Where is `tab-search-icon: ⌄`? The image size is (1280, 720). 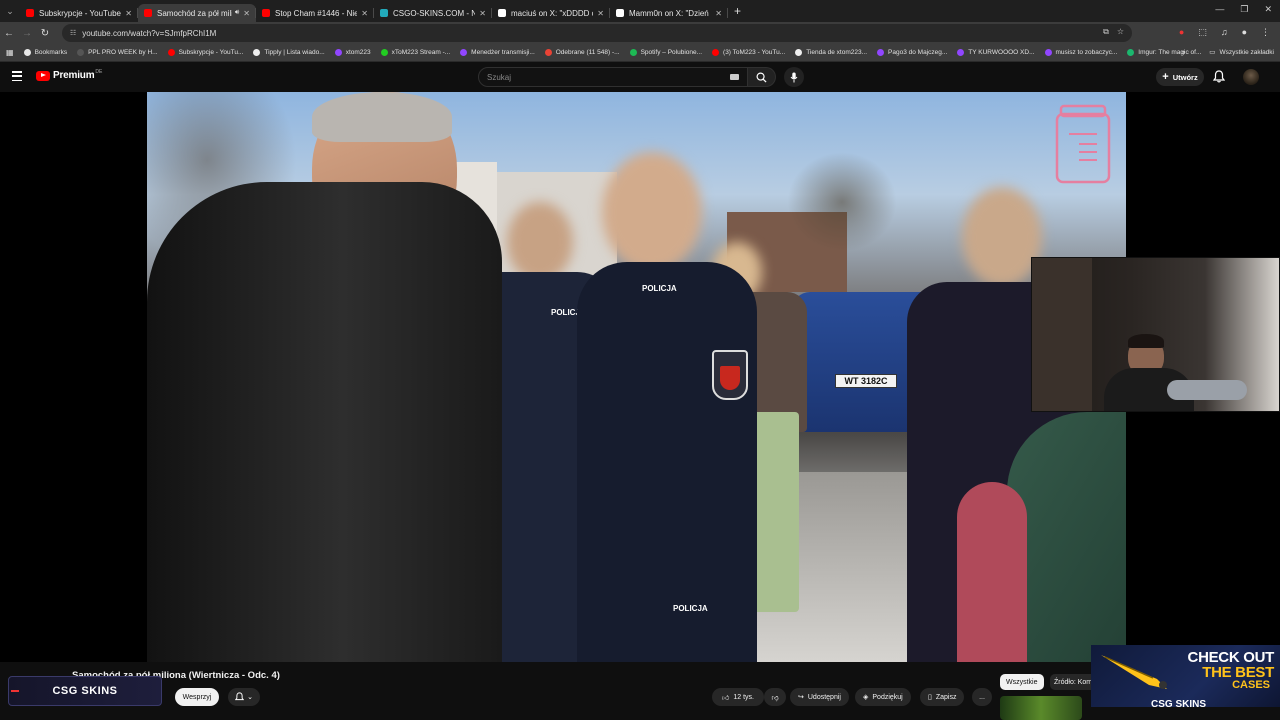
tab-search-icon: ⌄ is located at coordinates (10, 11).